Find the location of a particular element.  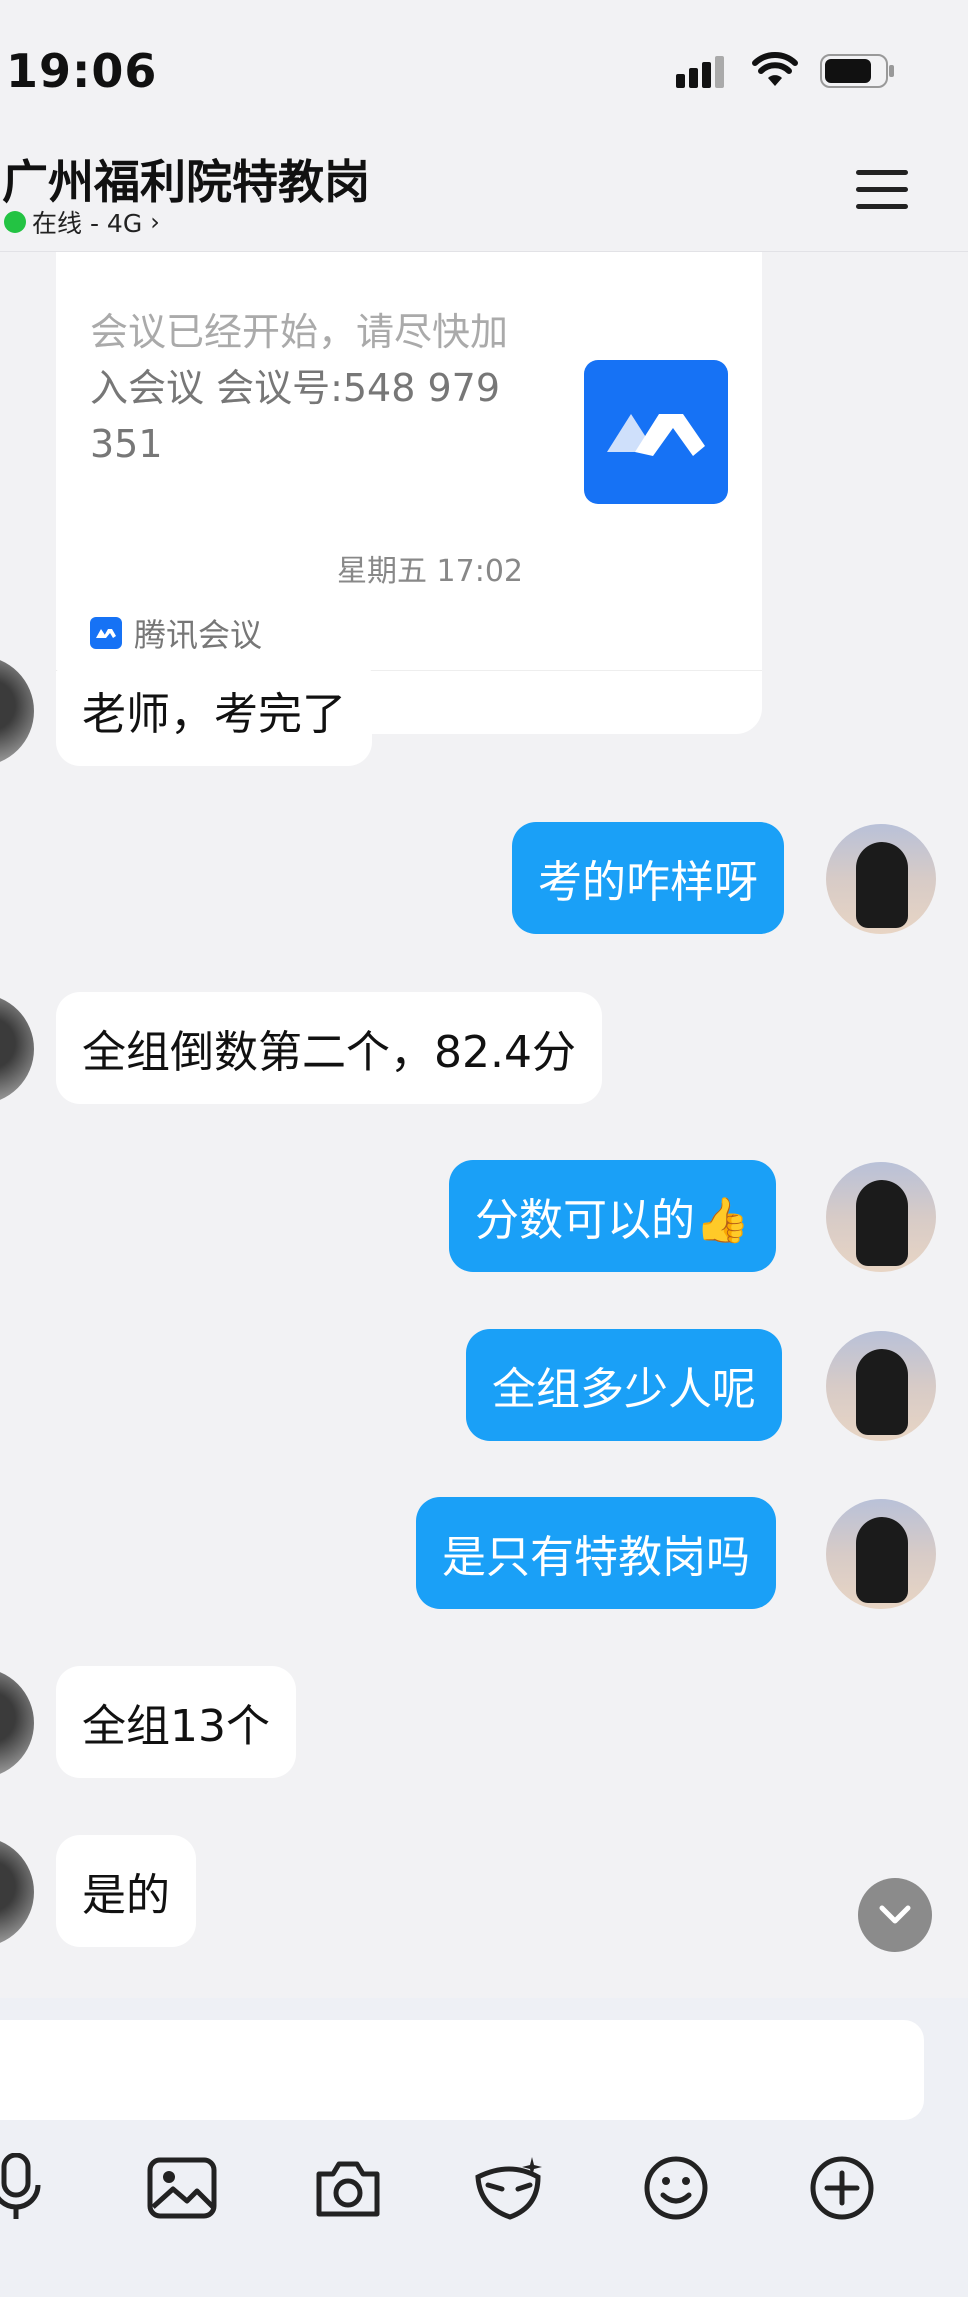

menu-icon is located at coordinates (882, 192).